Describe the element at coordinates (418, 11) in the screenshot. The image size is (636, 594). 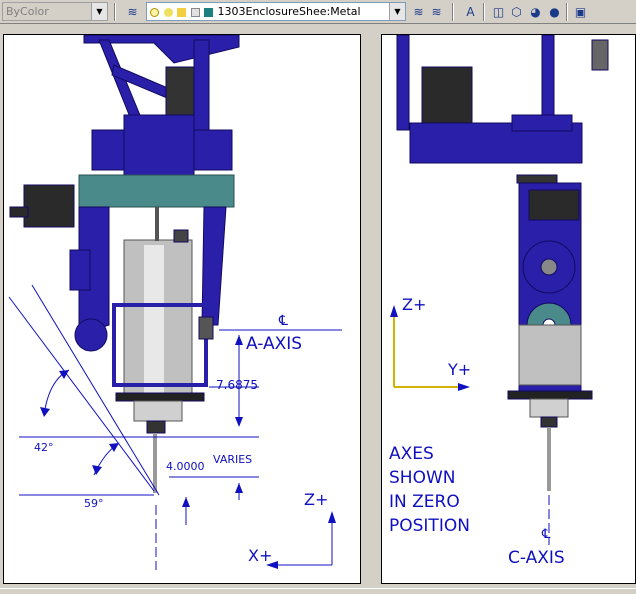
I see `make-layer-current-icon: ≋` at that location.